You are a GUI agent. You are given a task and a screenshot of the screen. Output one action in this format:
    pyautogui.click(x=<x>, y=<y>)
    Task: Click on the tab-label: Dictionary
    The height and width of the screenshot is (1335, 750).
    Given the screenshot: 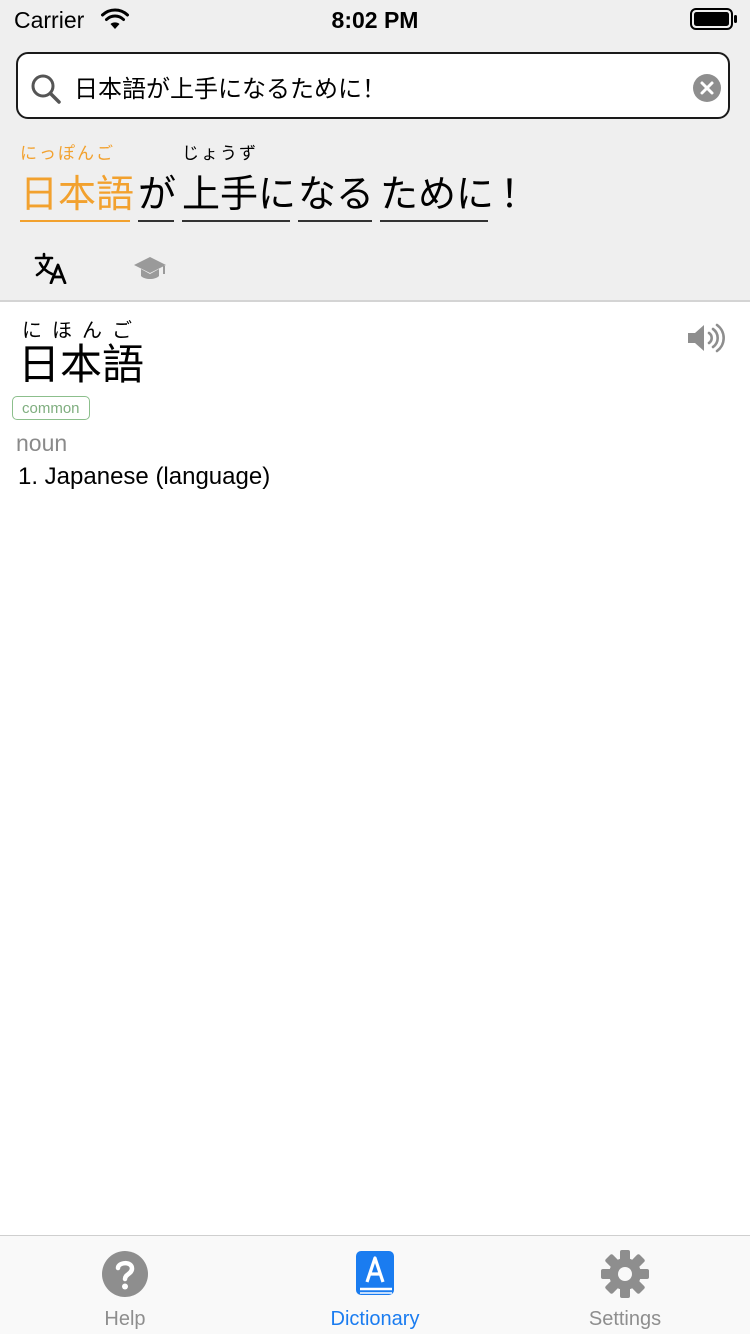 What is the action you would take?
    pyautogui.click(x=375, y=1319)
    